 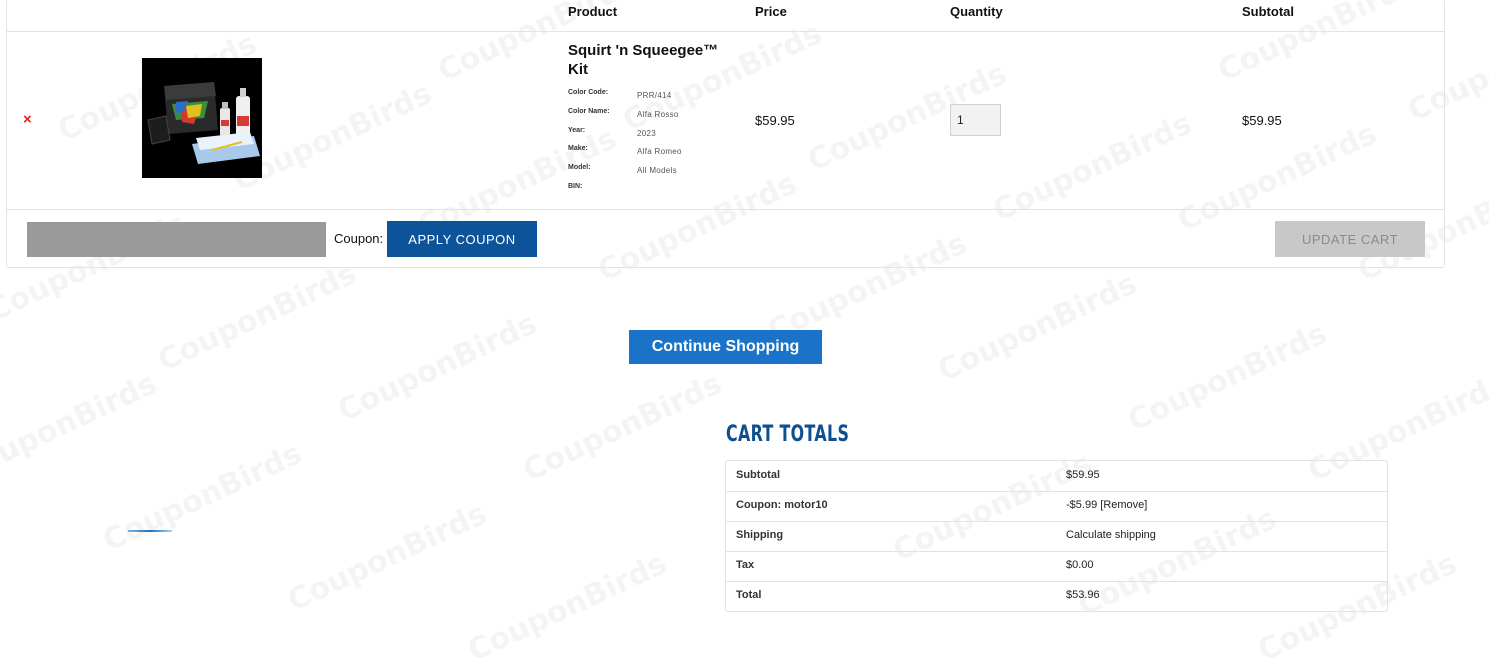 What do you see at coordinates (588, 92) in the screenshot?
I see `attribute-key: Color Code:` at bounding box center [588, 92].